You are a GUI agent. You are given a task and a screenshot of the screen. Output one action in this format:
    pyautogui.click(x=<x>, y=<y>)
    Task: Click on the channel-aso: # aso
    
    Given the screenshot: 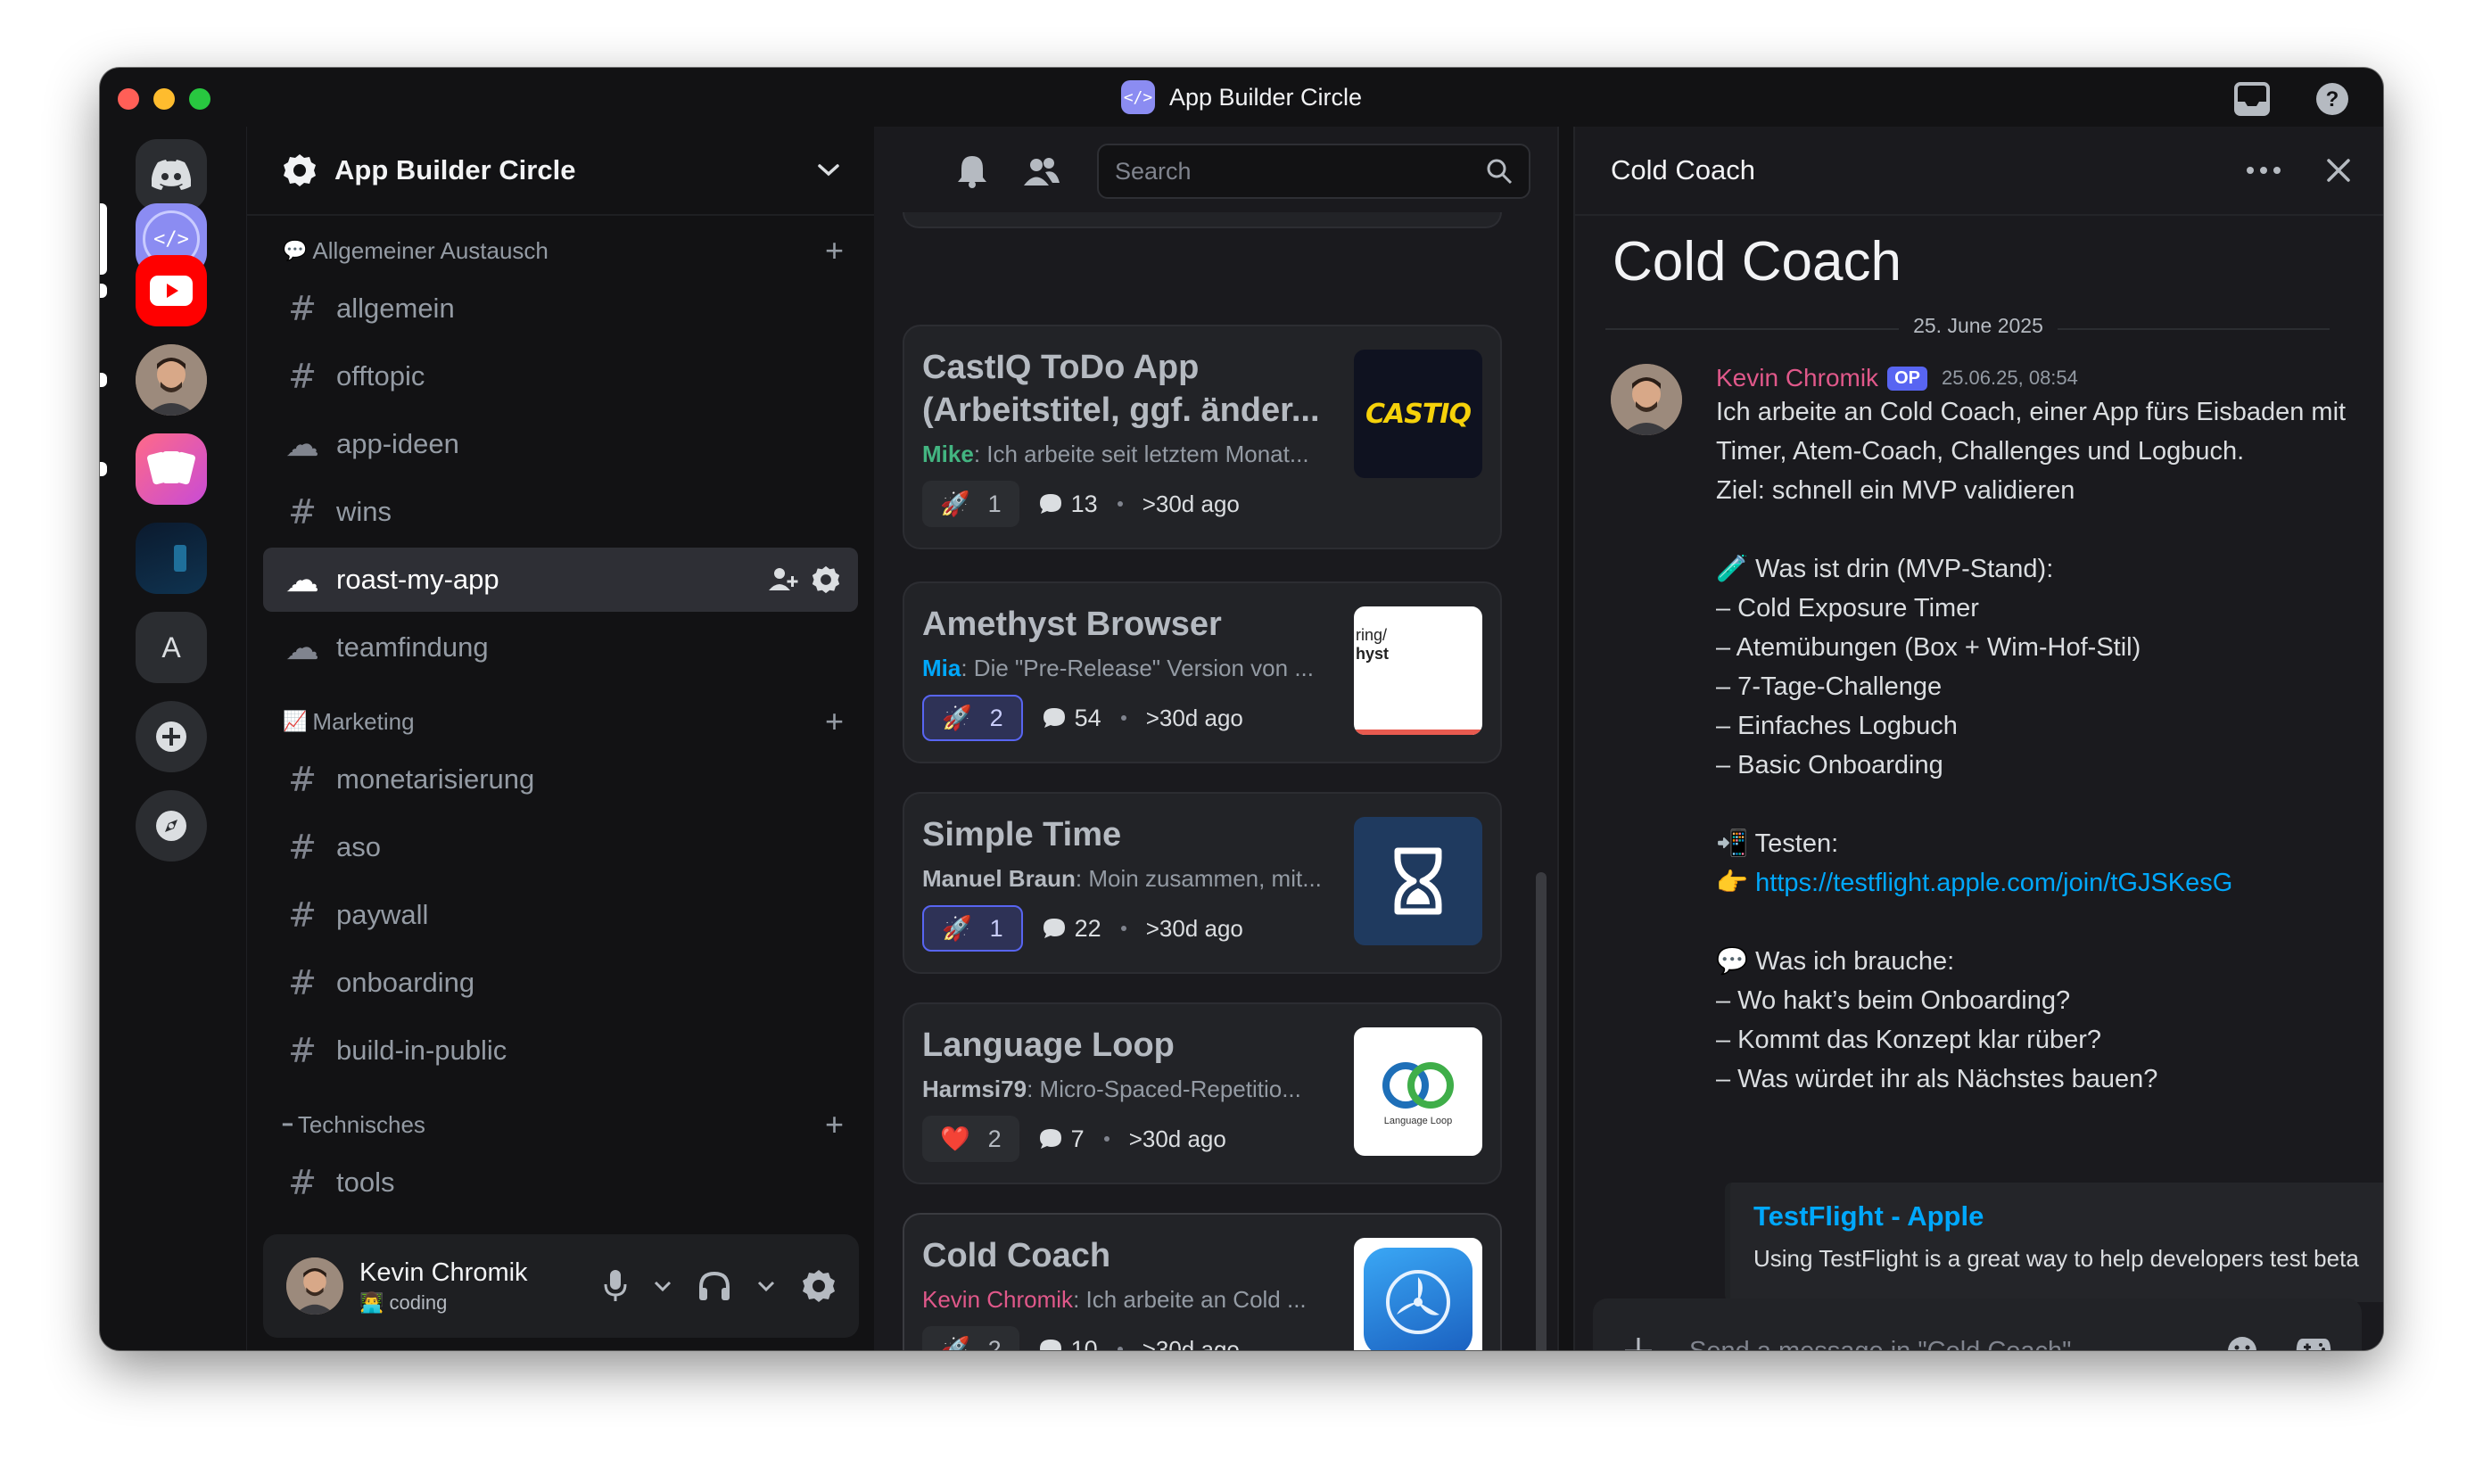 What is the action you would take?
    pyautogui.click(x=560, y=847)
    